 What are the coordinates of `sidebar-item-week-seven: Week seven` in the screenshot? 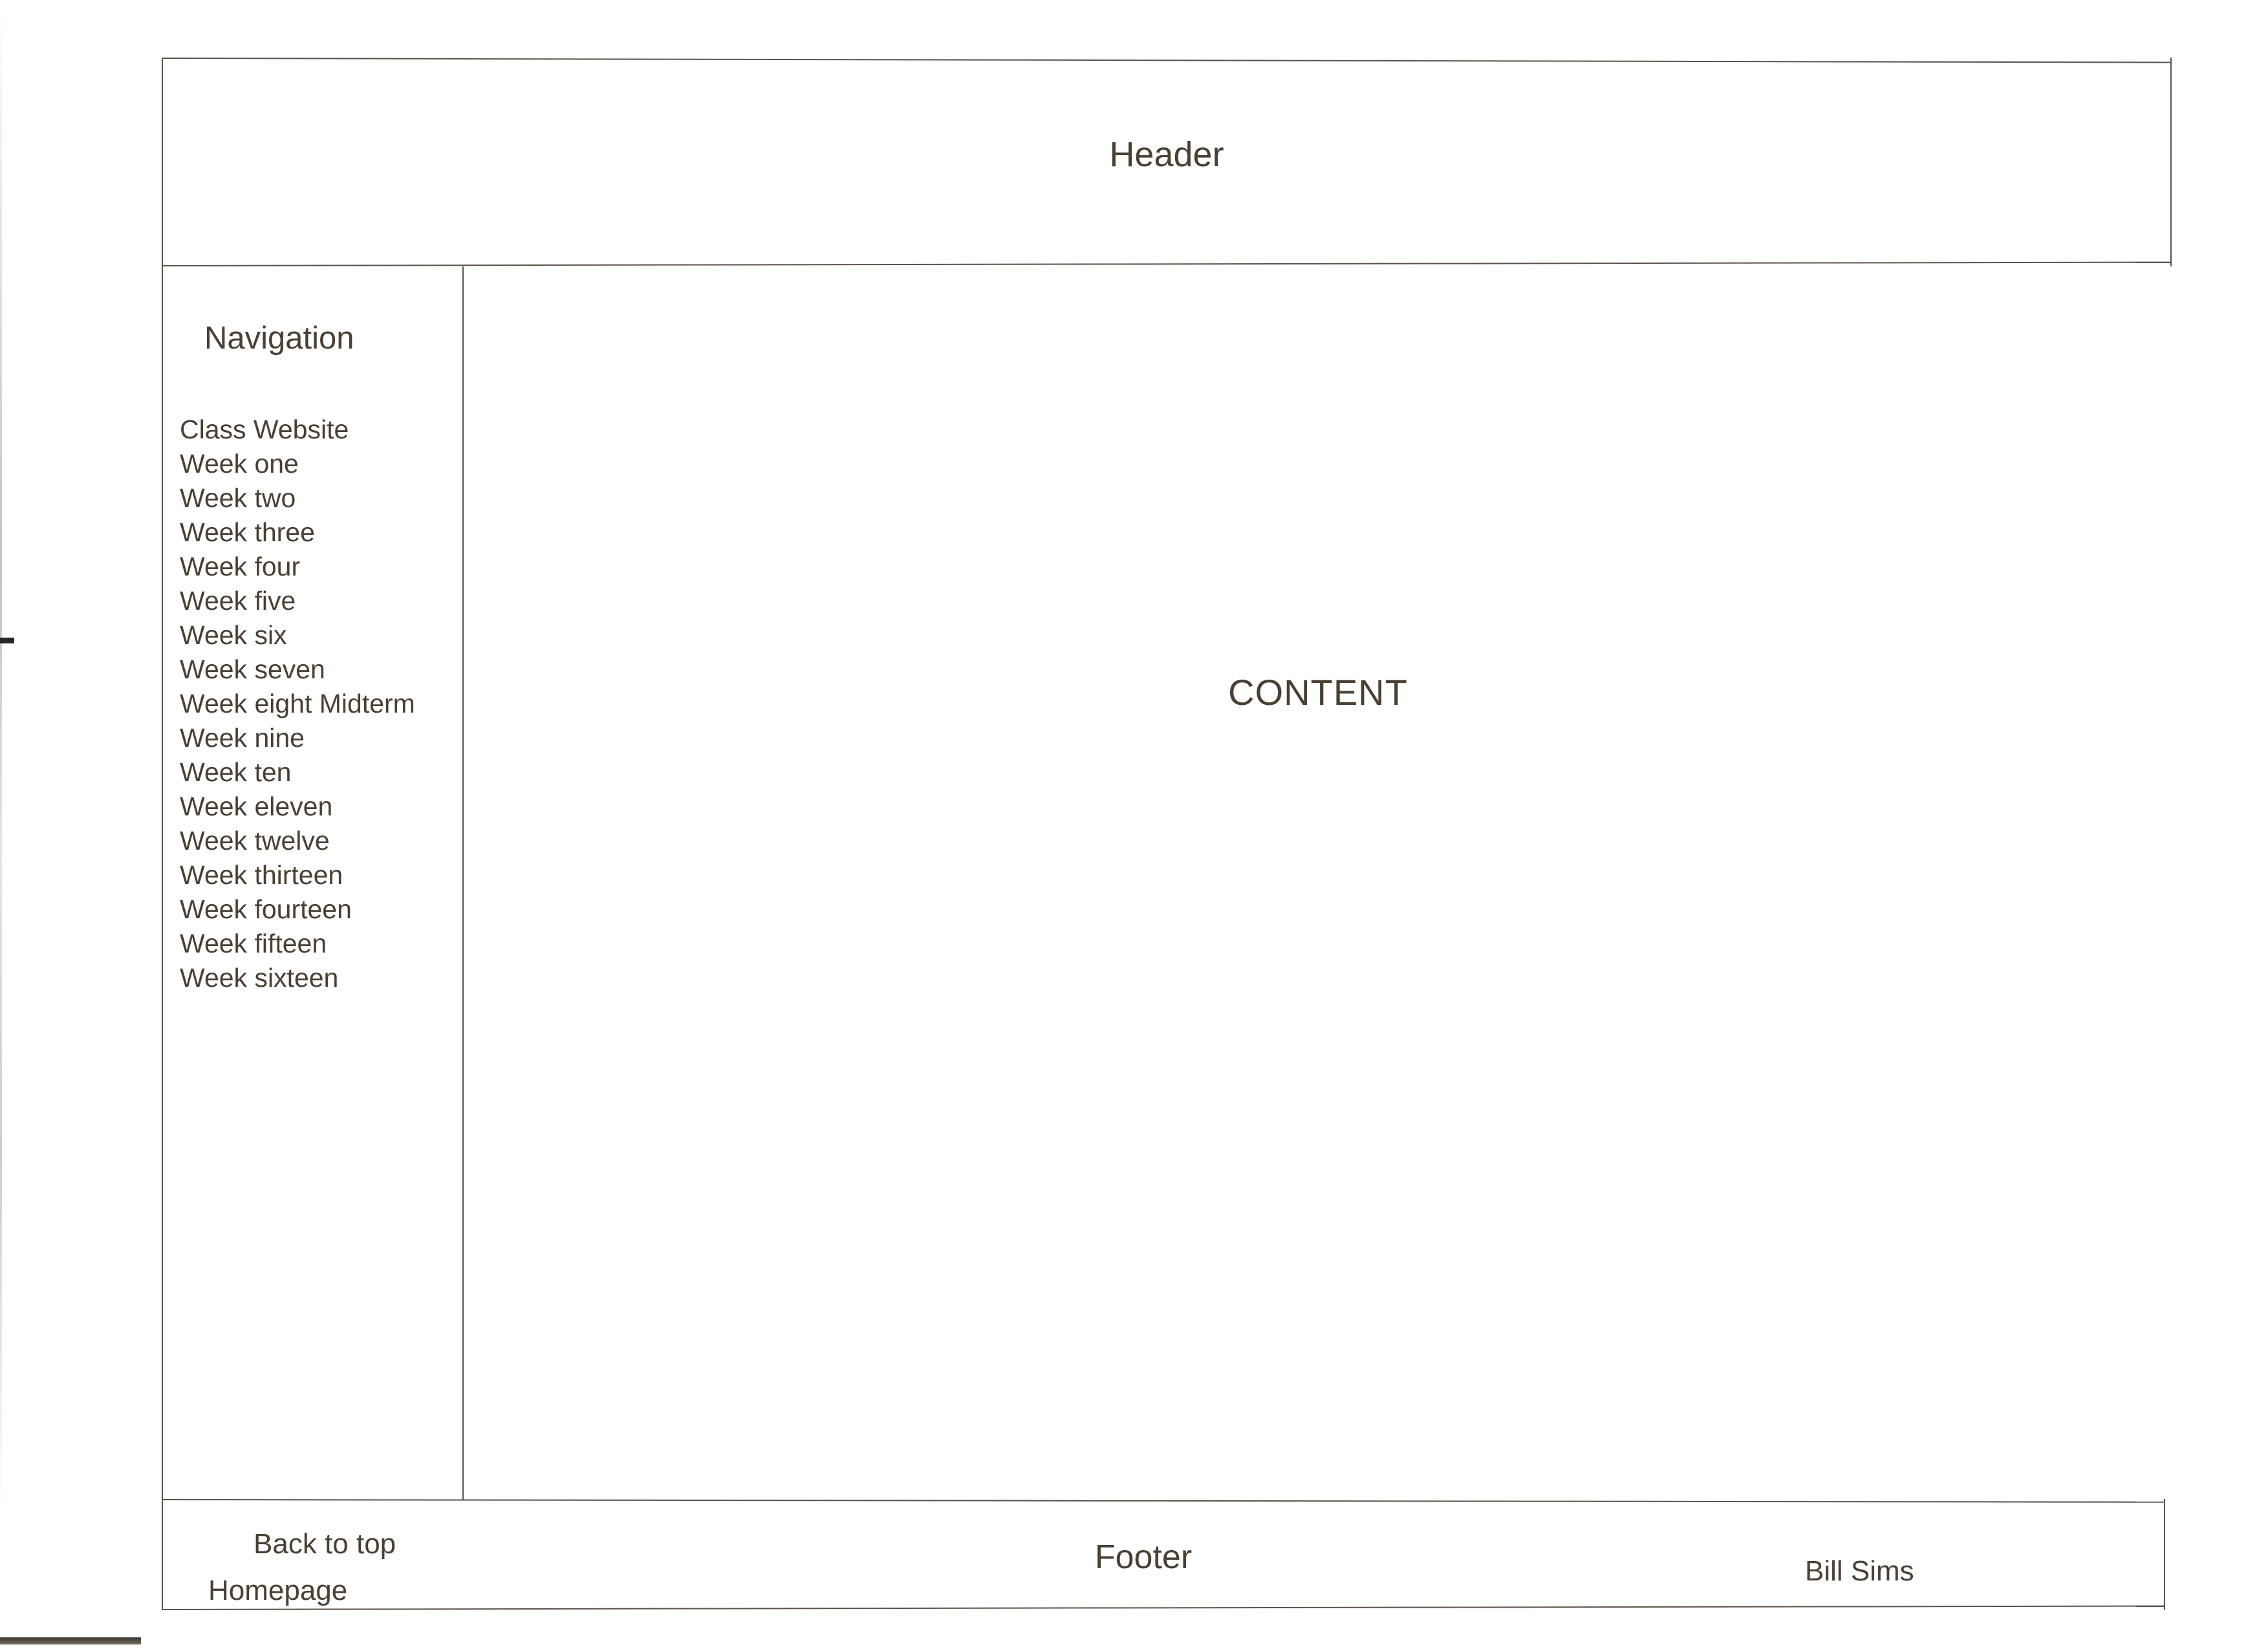 It's located at (297, 669).